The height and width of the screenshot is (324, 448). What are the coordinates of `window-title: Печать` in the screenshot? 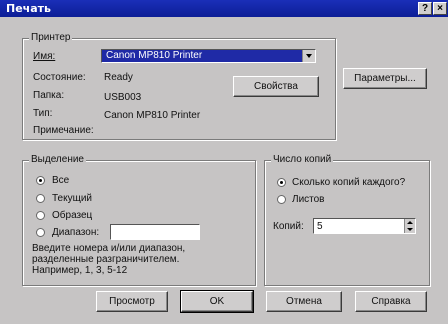 It's located at (28, 8).